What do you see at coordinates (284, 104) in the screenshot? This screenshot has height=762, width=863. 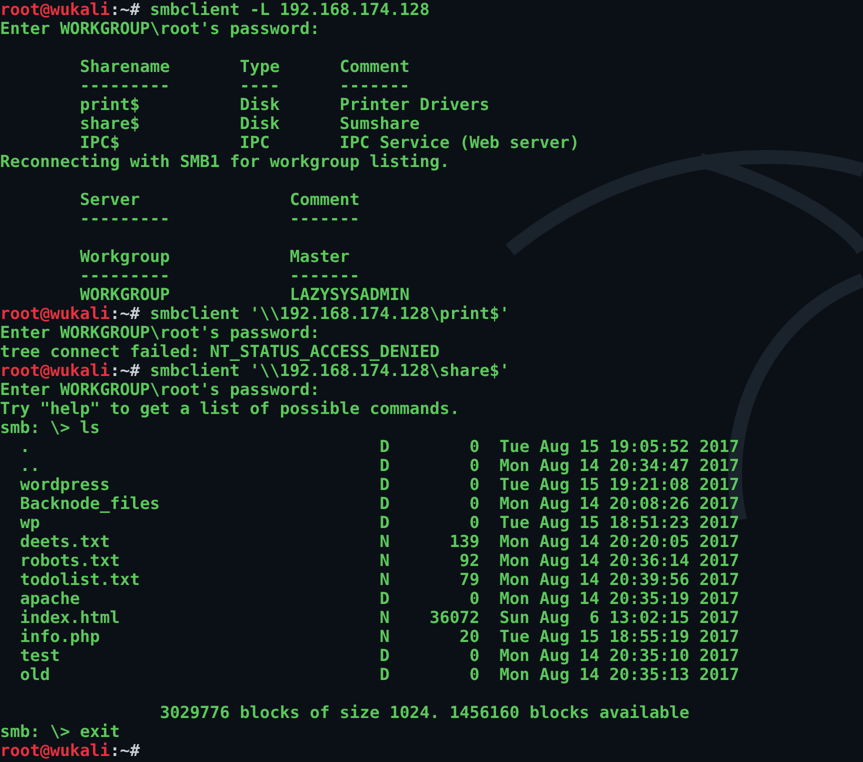 I see `output-line: print$ Disk Printer Drivers` at bounding box center [284, 104].